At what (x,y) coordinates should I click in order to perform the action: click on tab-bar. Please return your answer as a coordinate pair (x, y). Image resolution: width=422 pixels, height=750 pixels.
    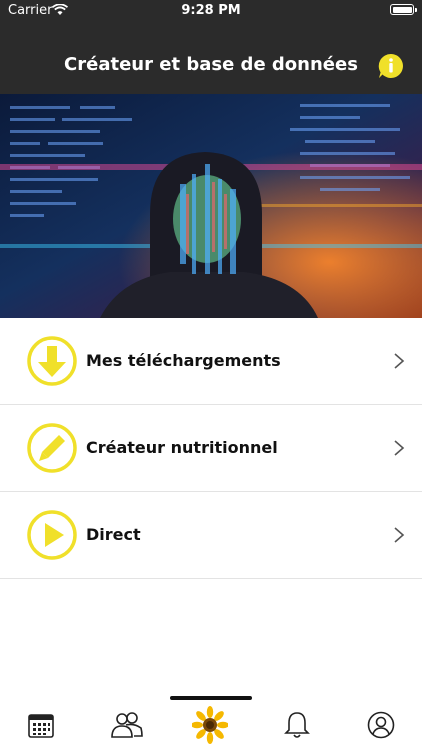
    Looking at the image, I should click on (211, 726).